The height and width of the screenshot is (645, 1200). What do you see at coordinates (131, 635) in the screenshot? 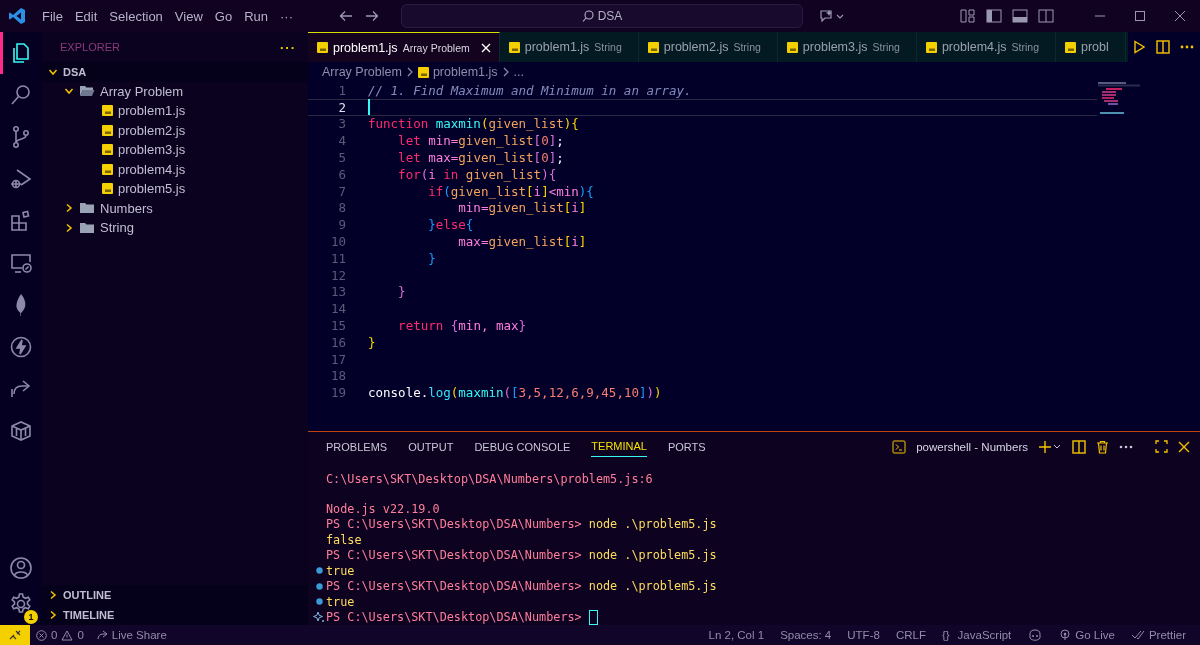
I see `live-share-button: Live Share` at bounding box center [131, 635].